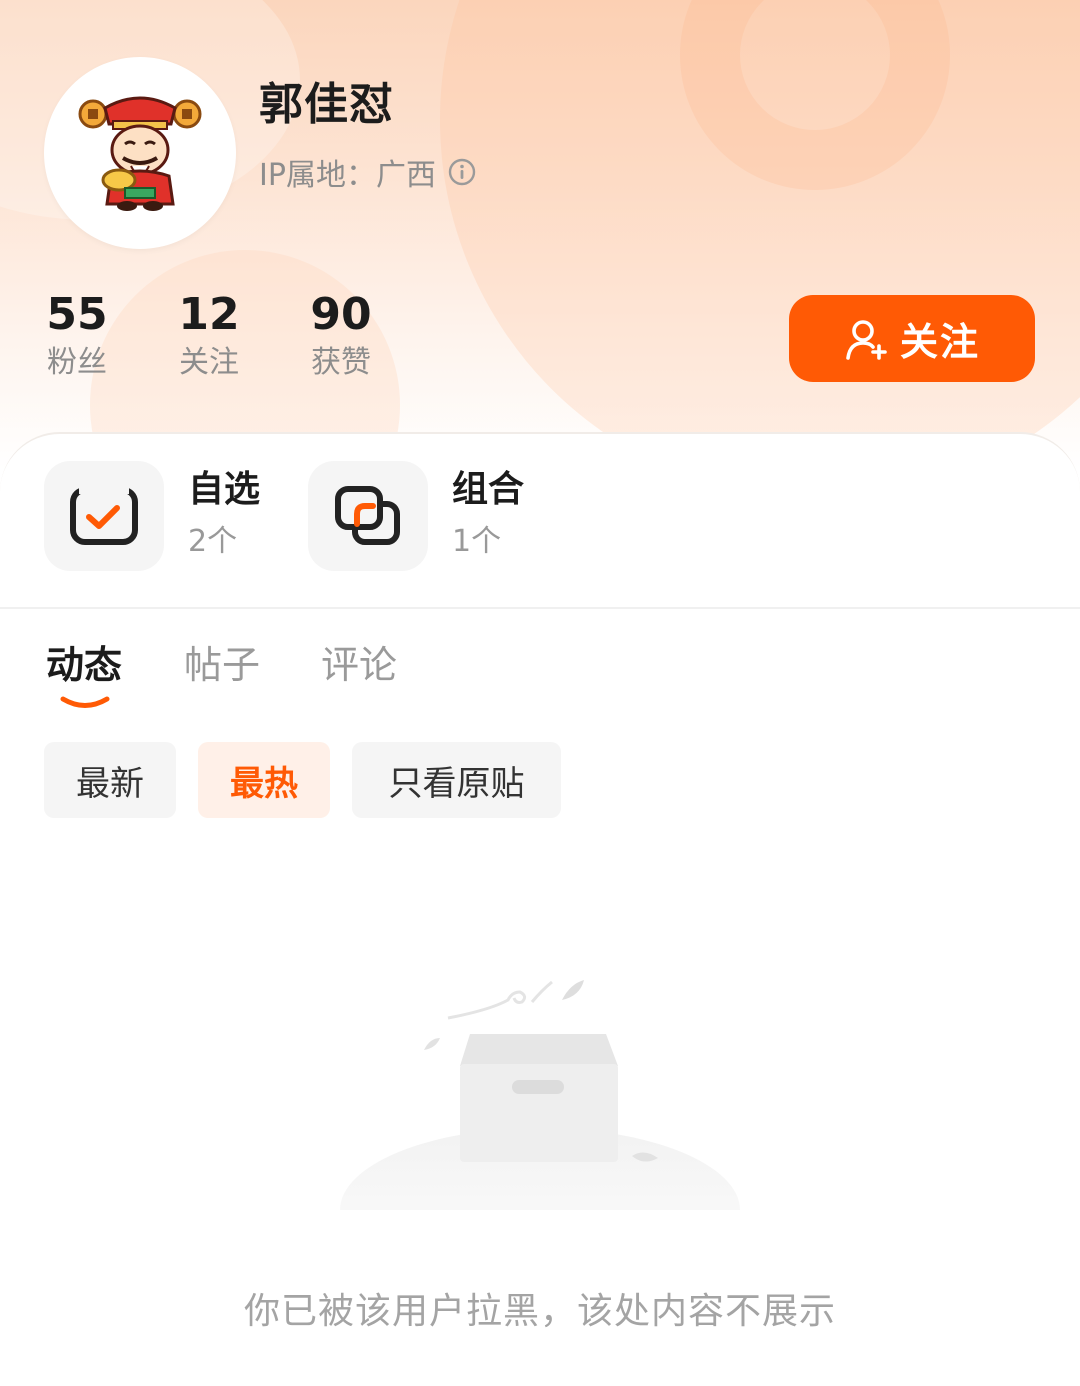 This screenshot has width=1080, height=1386. I want to click on watchlist-count: 2个, so click(213, 541).